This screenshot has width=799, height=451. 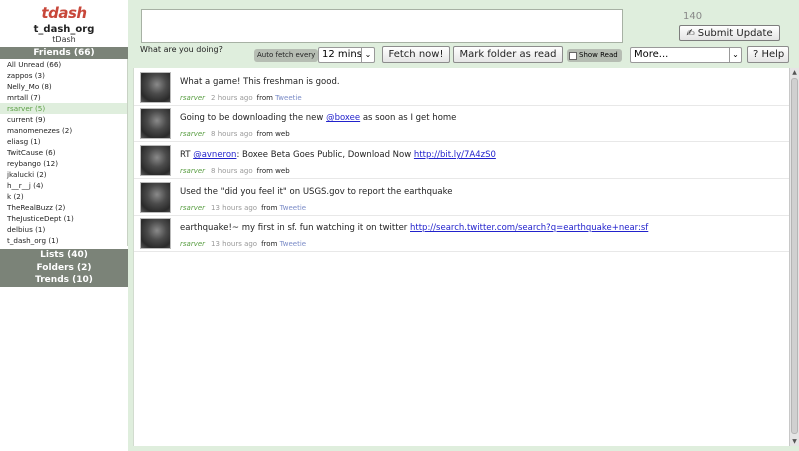 I want to click on logo-dash: dash, so click(x=67, y=13).